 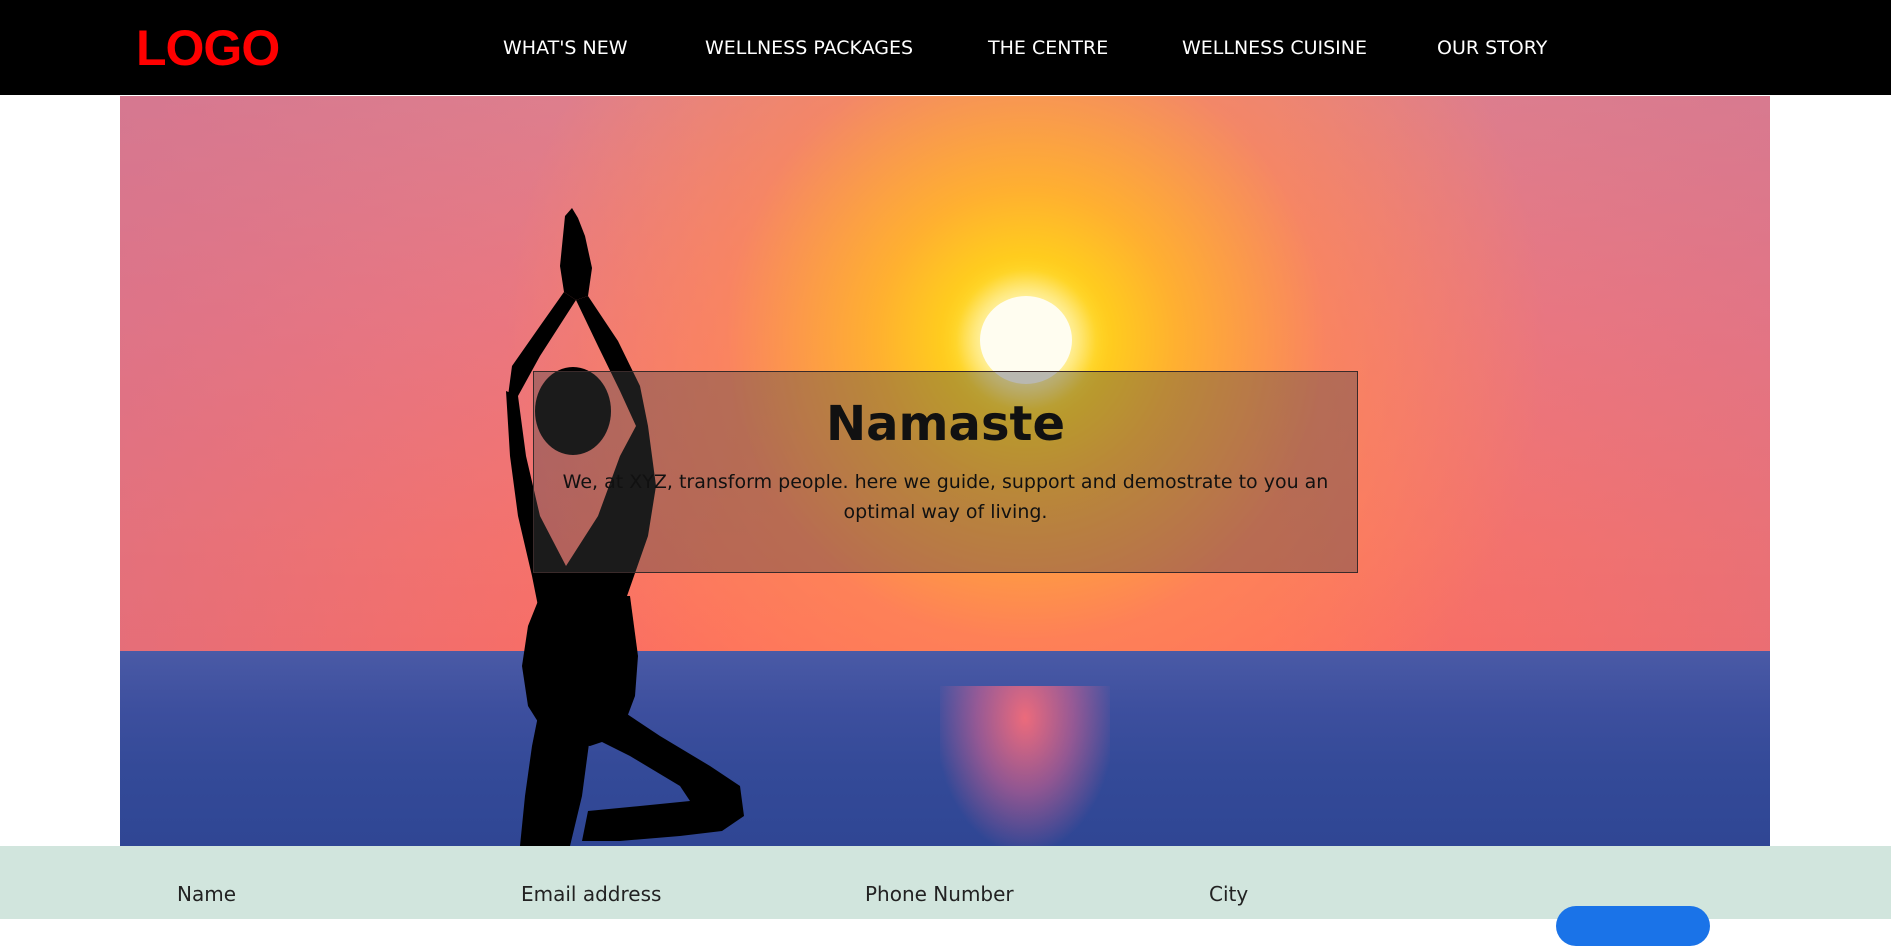 What do you see at coordinates (1048, 48) in the screenshot?
I see `nav-item-the-centre: THE CENTRE` at bounding box center [1048, 48].